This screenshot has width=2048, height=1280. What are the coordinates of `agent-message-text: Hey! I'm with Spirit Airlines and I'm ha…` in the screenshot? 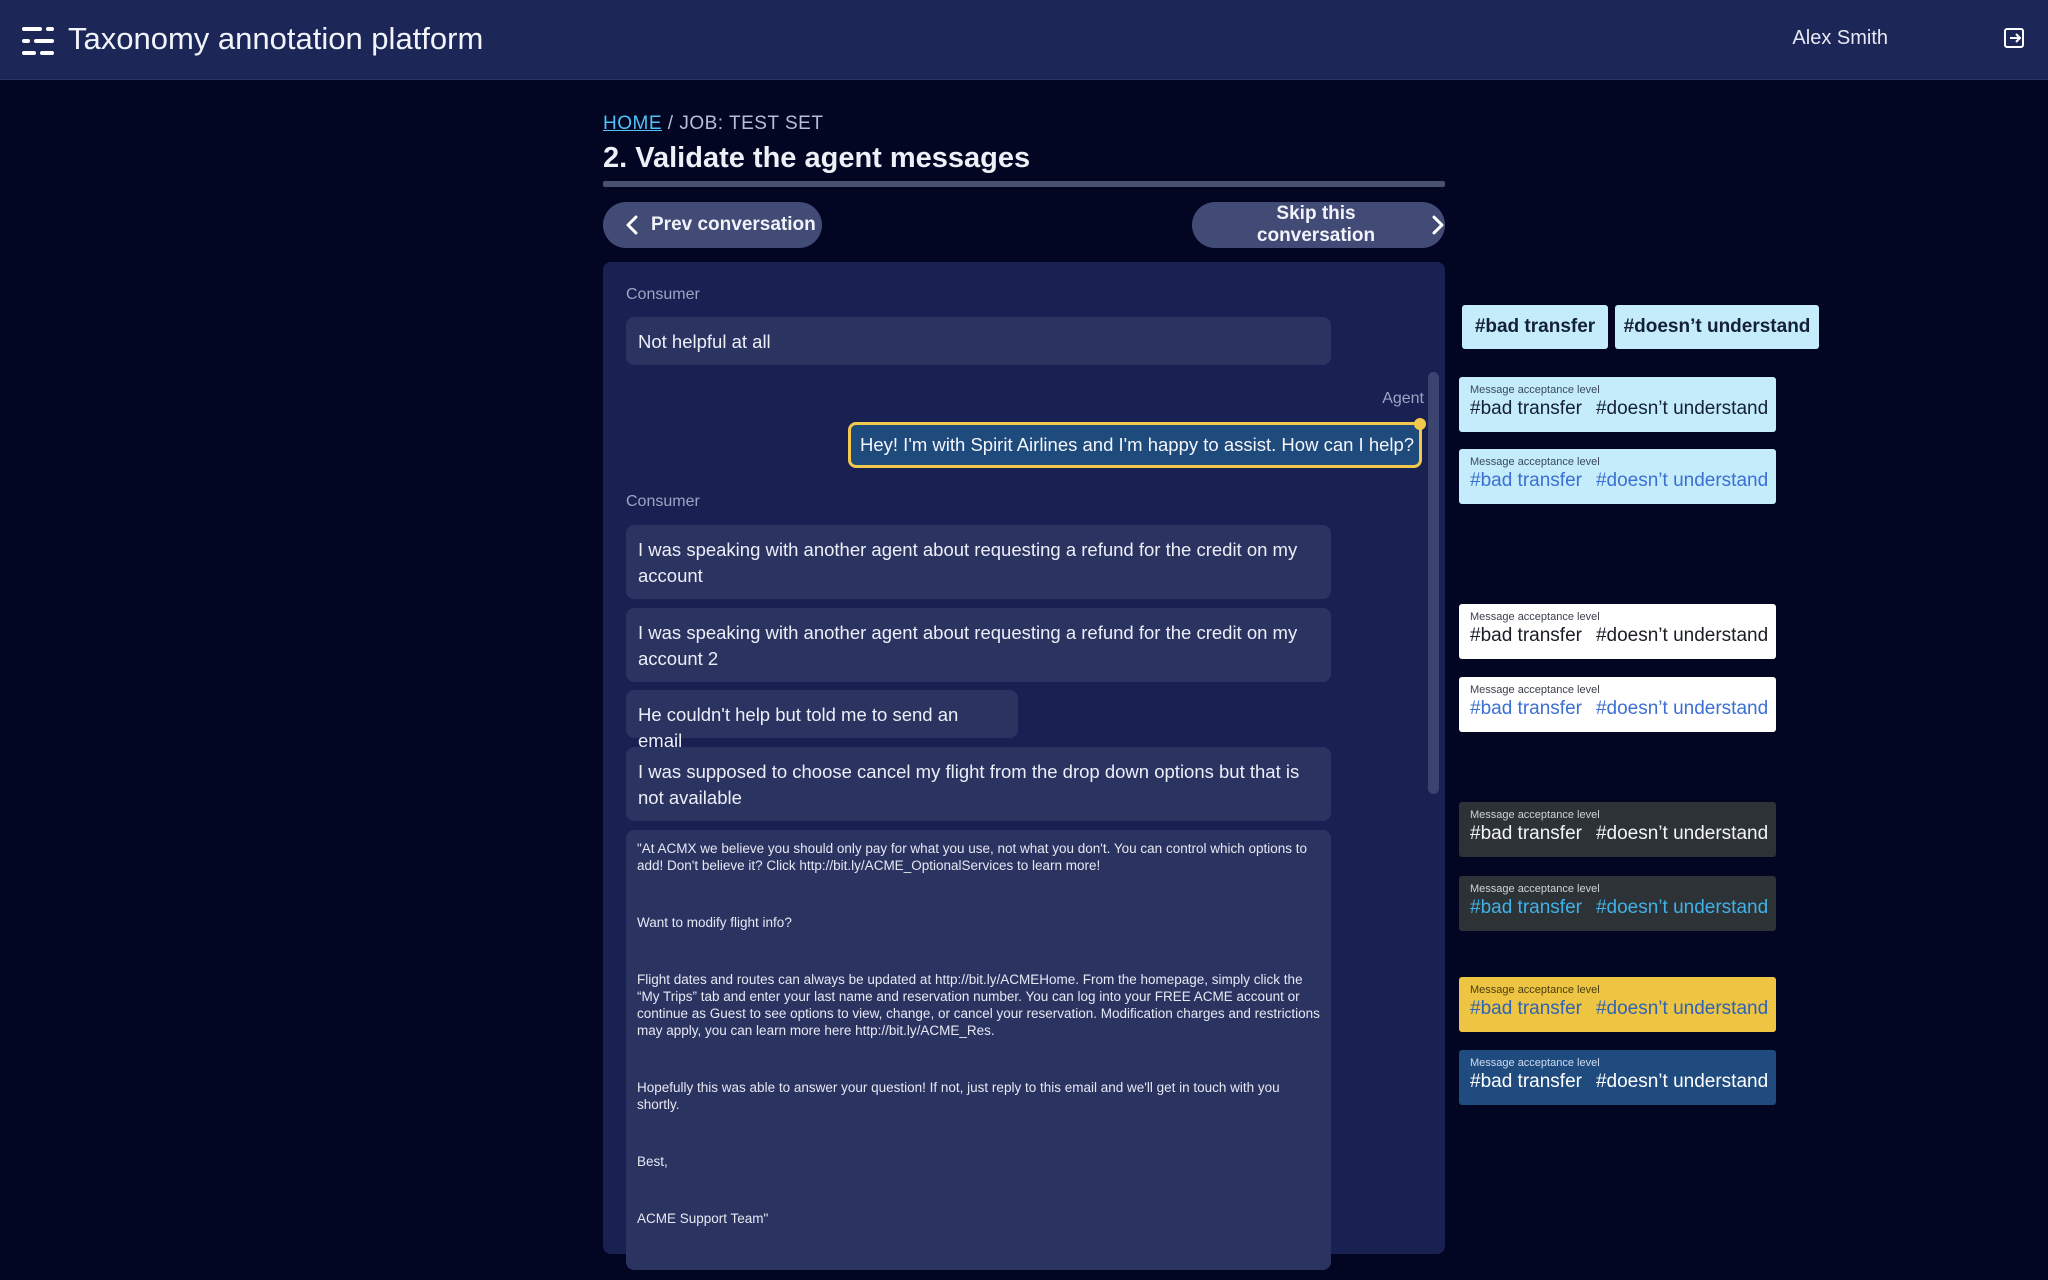 It's located at (1137, 444).